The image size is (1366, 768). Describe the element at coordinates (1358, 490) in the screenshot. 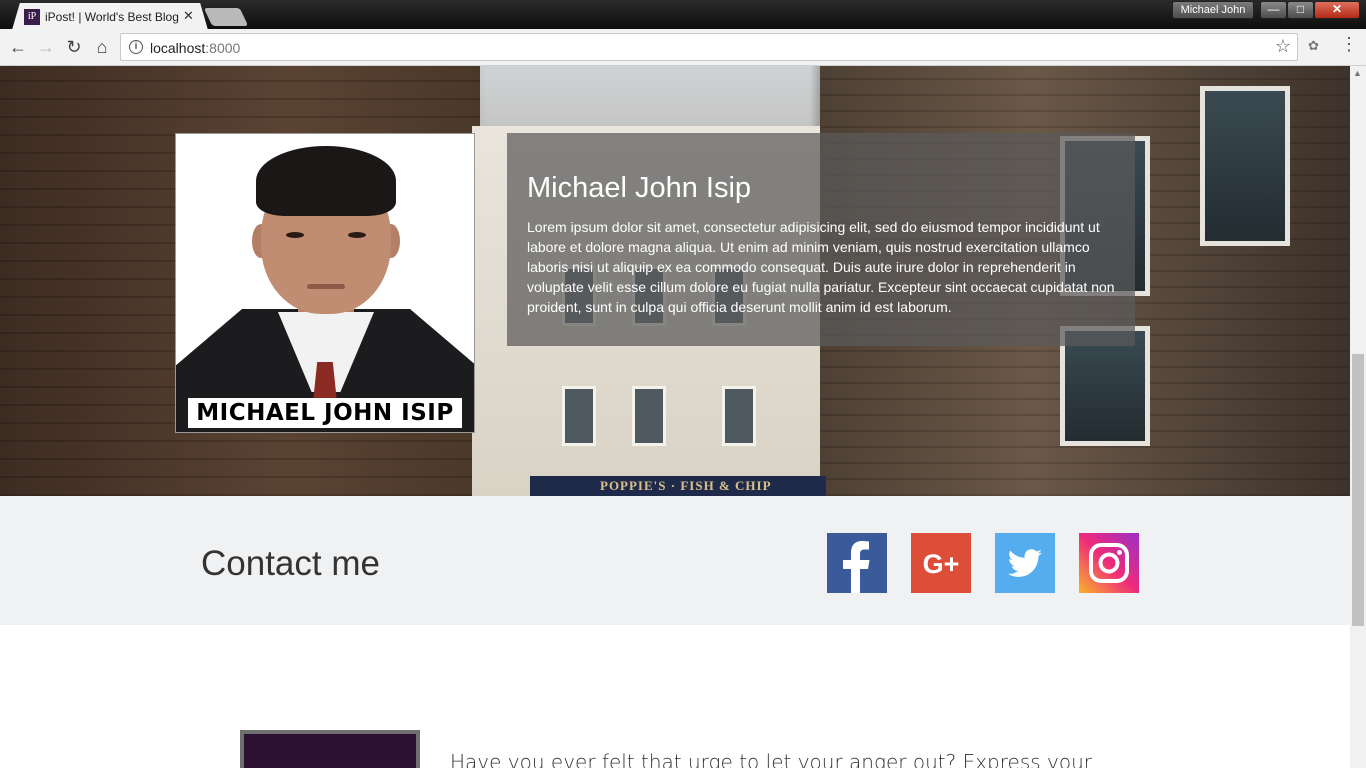

I see `scrollbar-thumb` at that location.